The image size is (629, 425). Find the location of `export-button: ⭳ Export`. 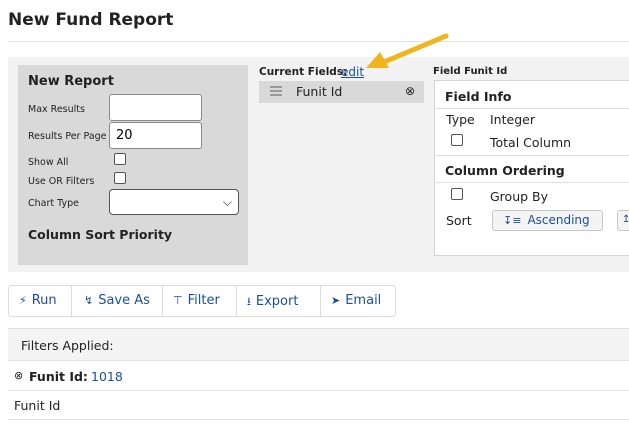

export-button: ⭳ Export is located at coordinates (279, 301).